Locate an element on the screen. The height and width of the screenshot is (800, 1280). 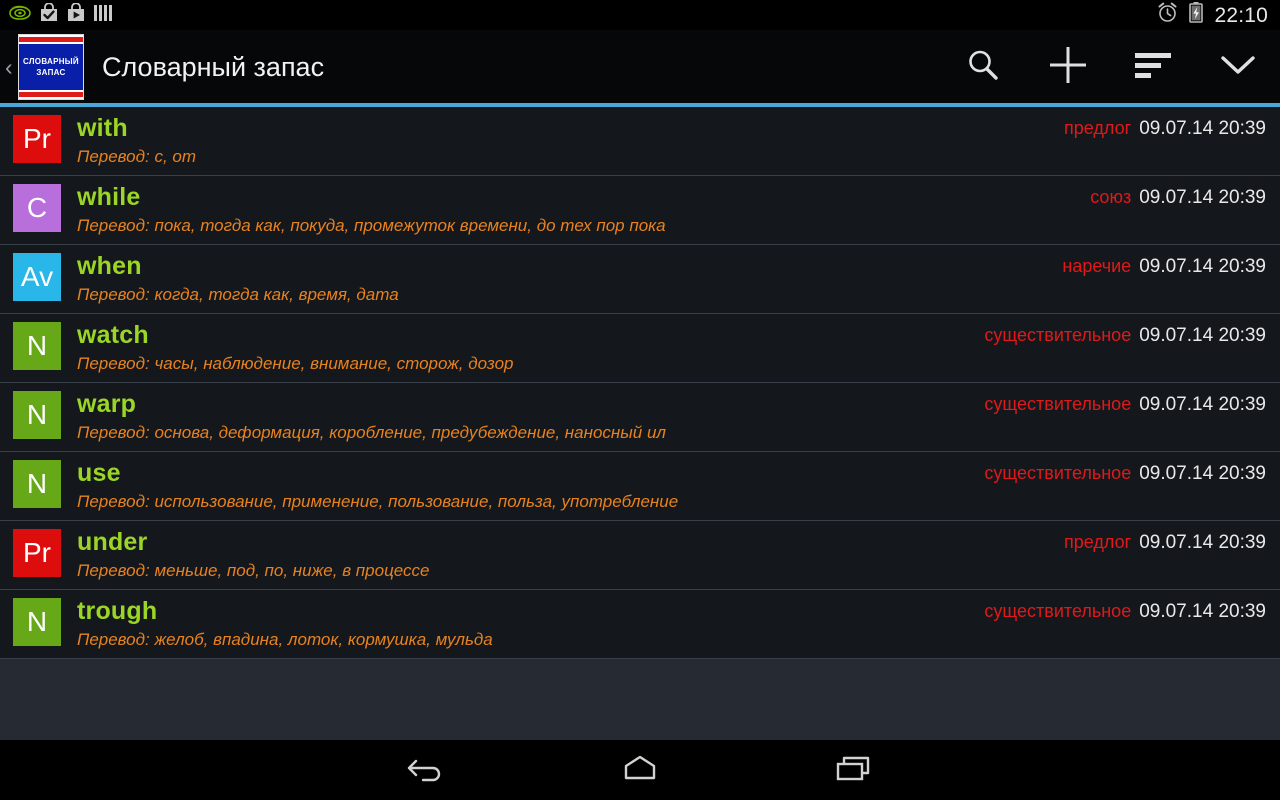
app-logo-icon: СЛОВАРНЫЙ ЗАПАС is located at coordinates (51, 67).